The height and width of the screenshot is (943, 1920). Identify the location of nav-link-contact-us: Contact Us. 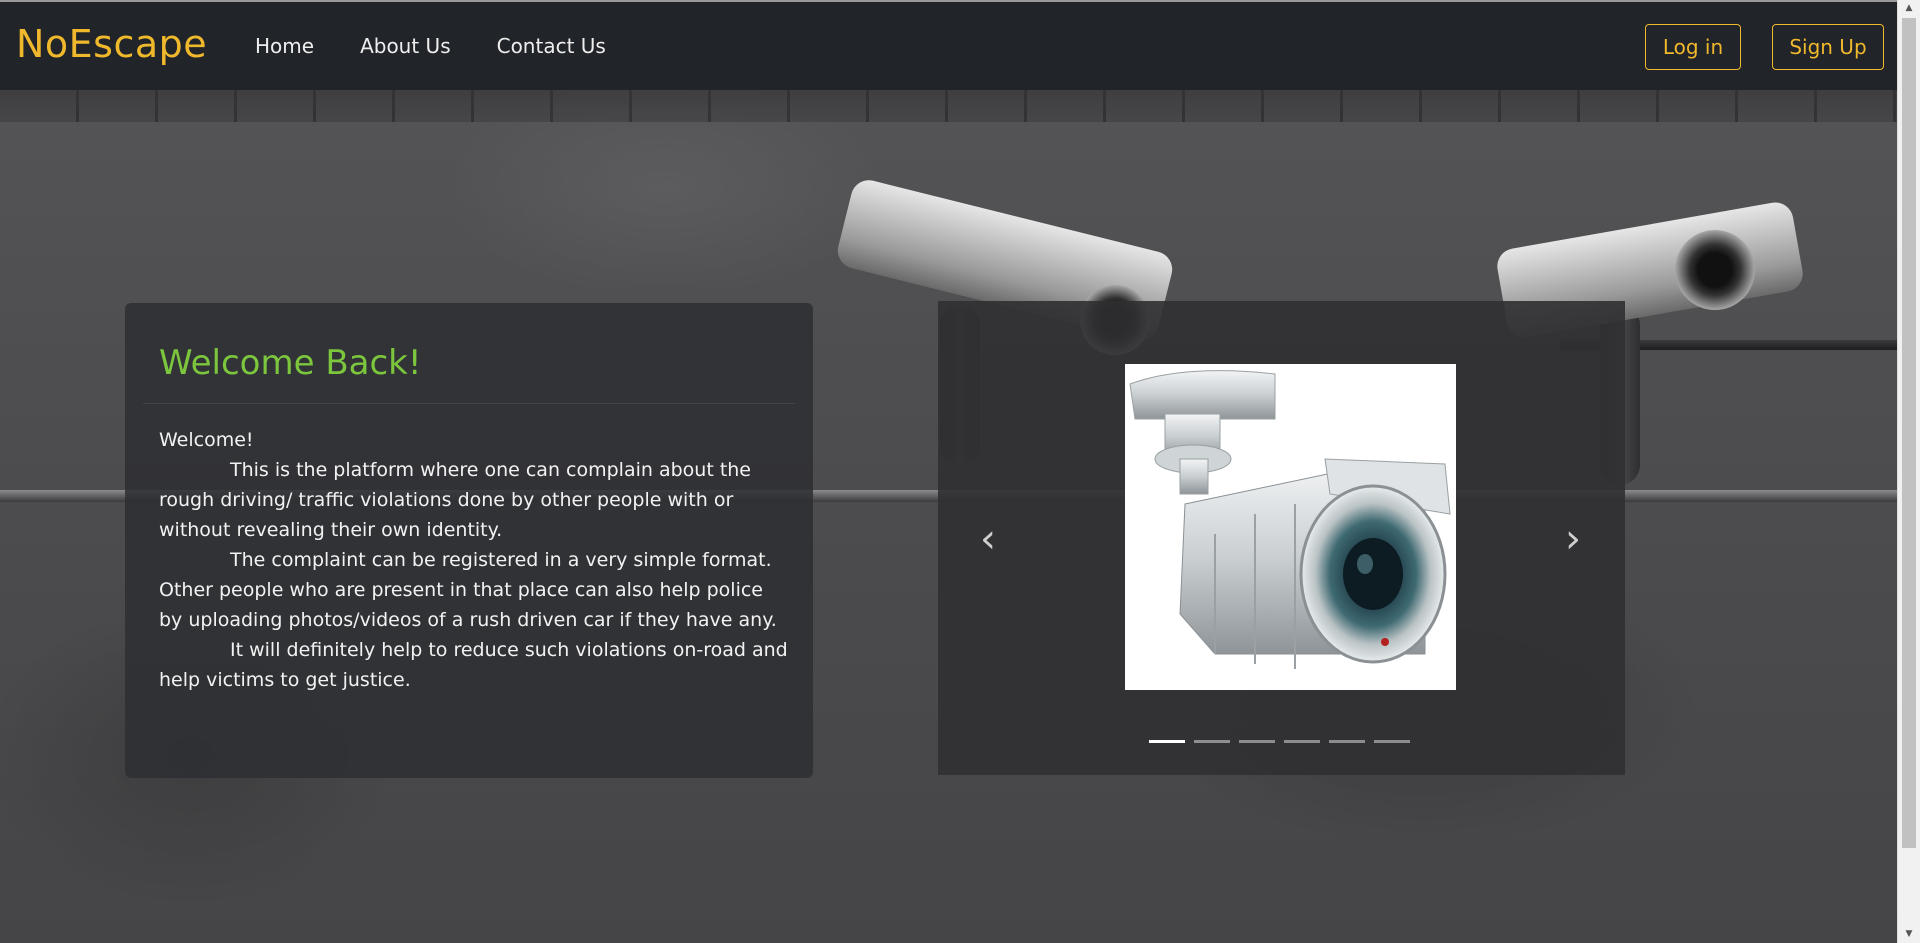
(551, 46).